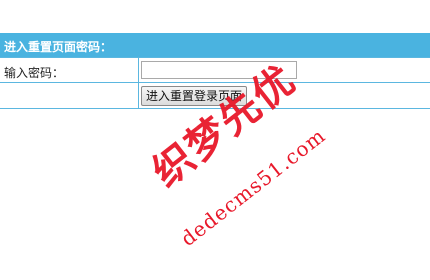 The height and width of the screenshot is (280, 430). I want to click on password-label: 输入密码：, so click(34, 73).